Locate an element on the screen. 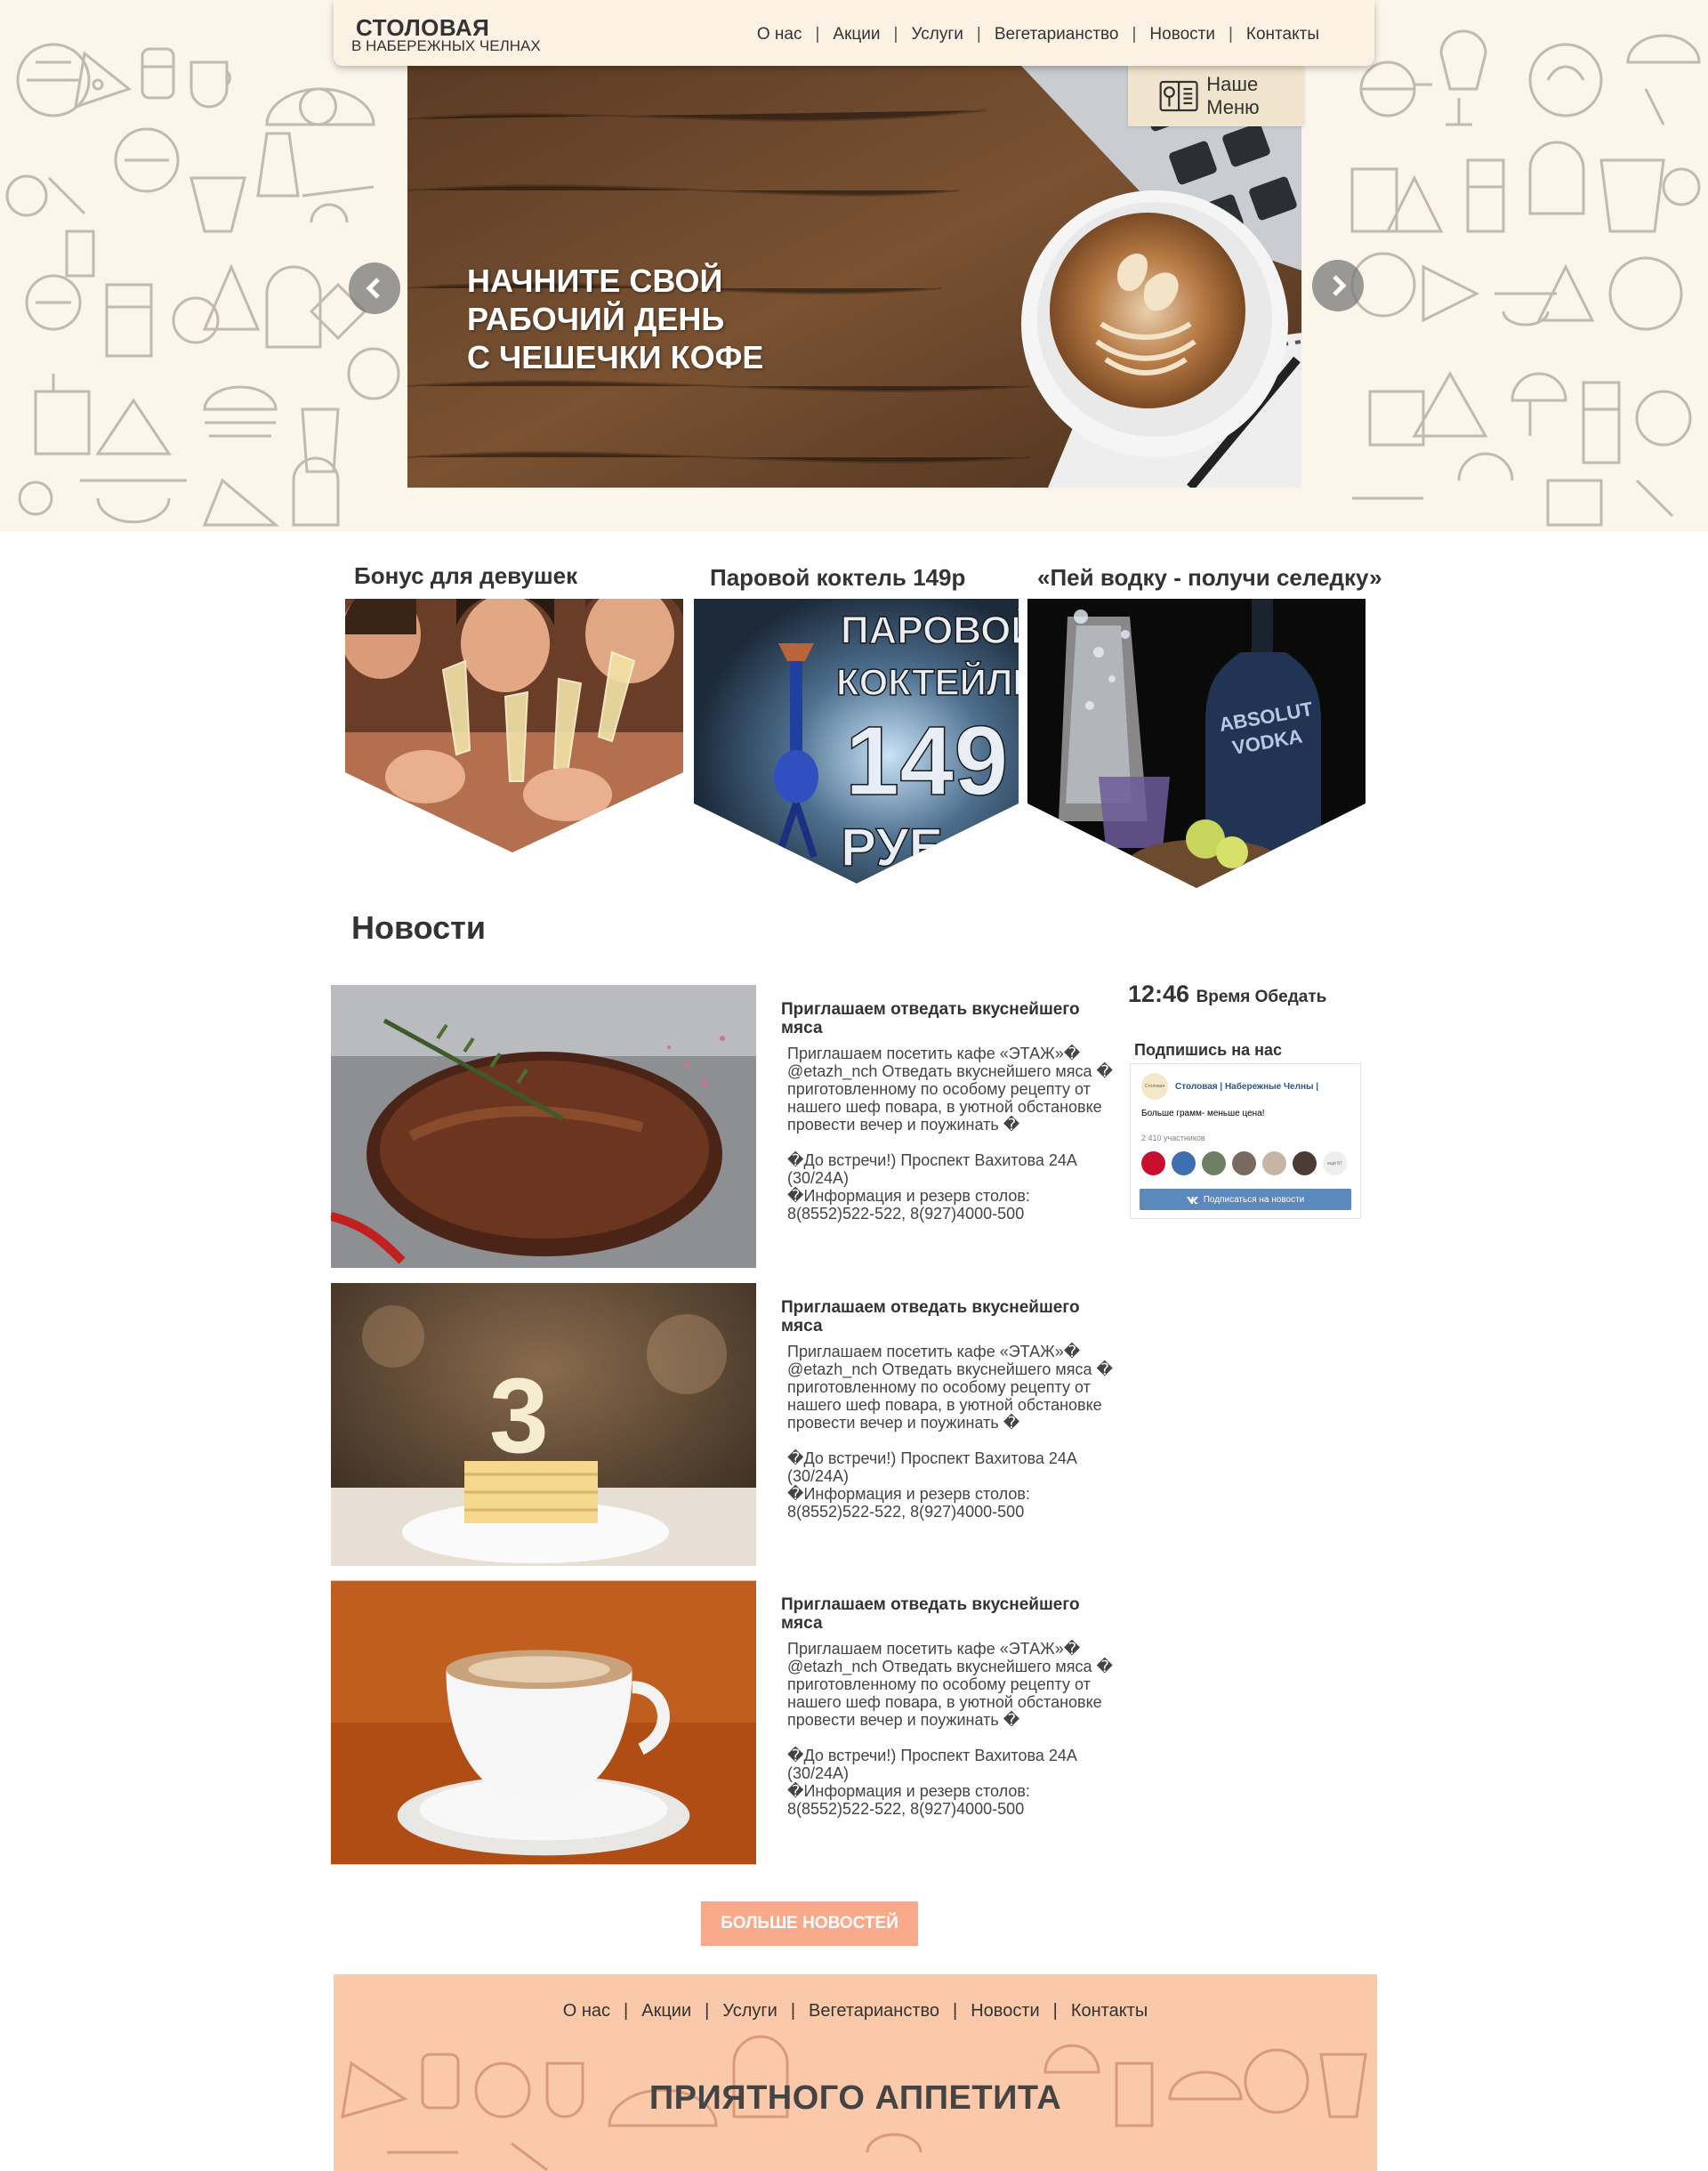 The image size is (1708, 2171). nav-item-about: О нас is located at coordinates (779, 34).